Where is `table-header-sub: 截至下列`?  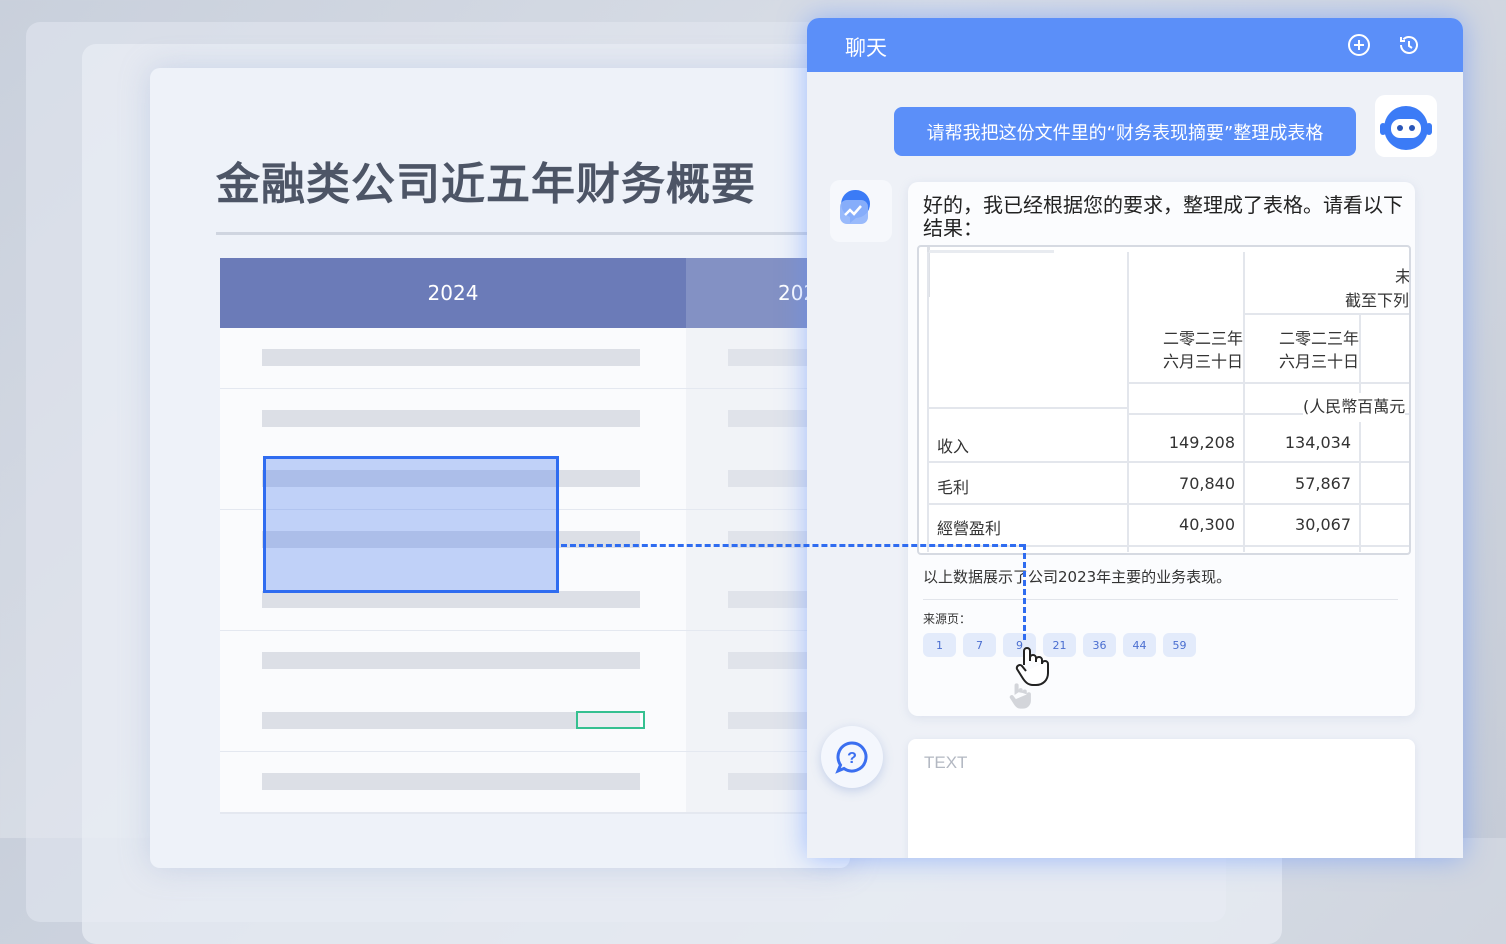 table-header-sub: 截至下列 is located at coordinates (1377, 299).